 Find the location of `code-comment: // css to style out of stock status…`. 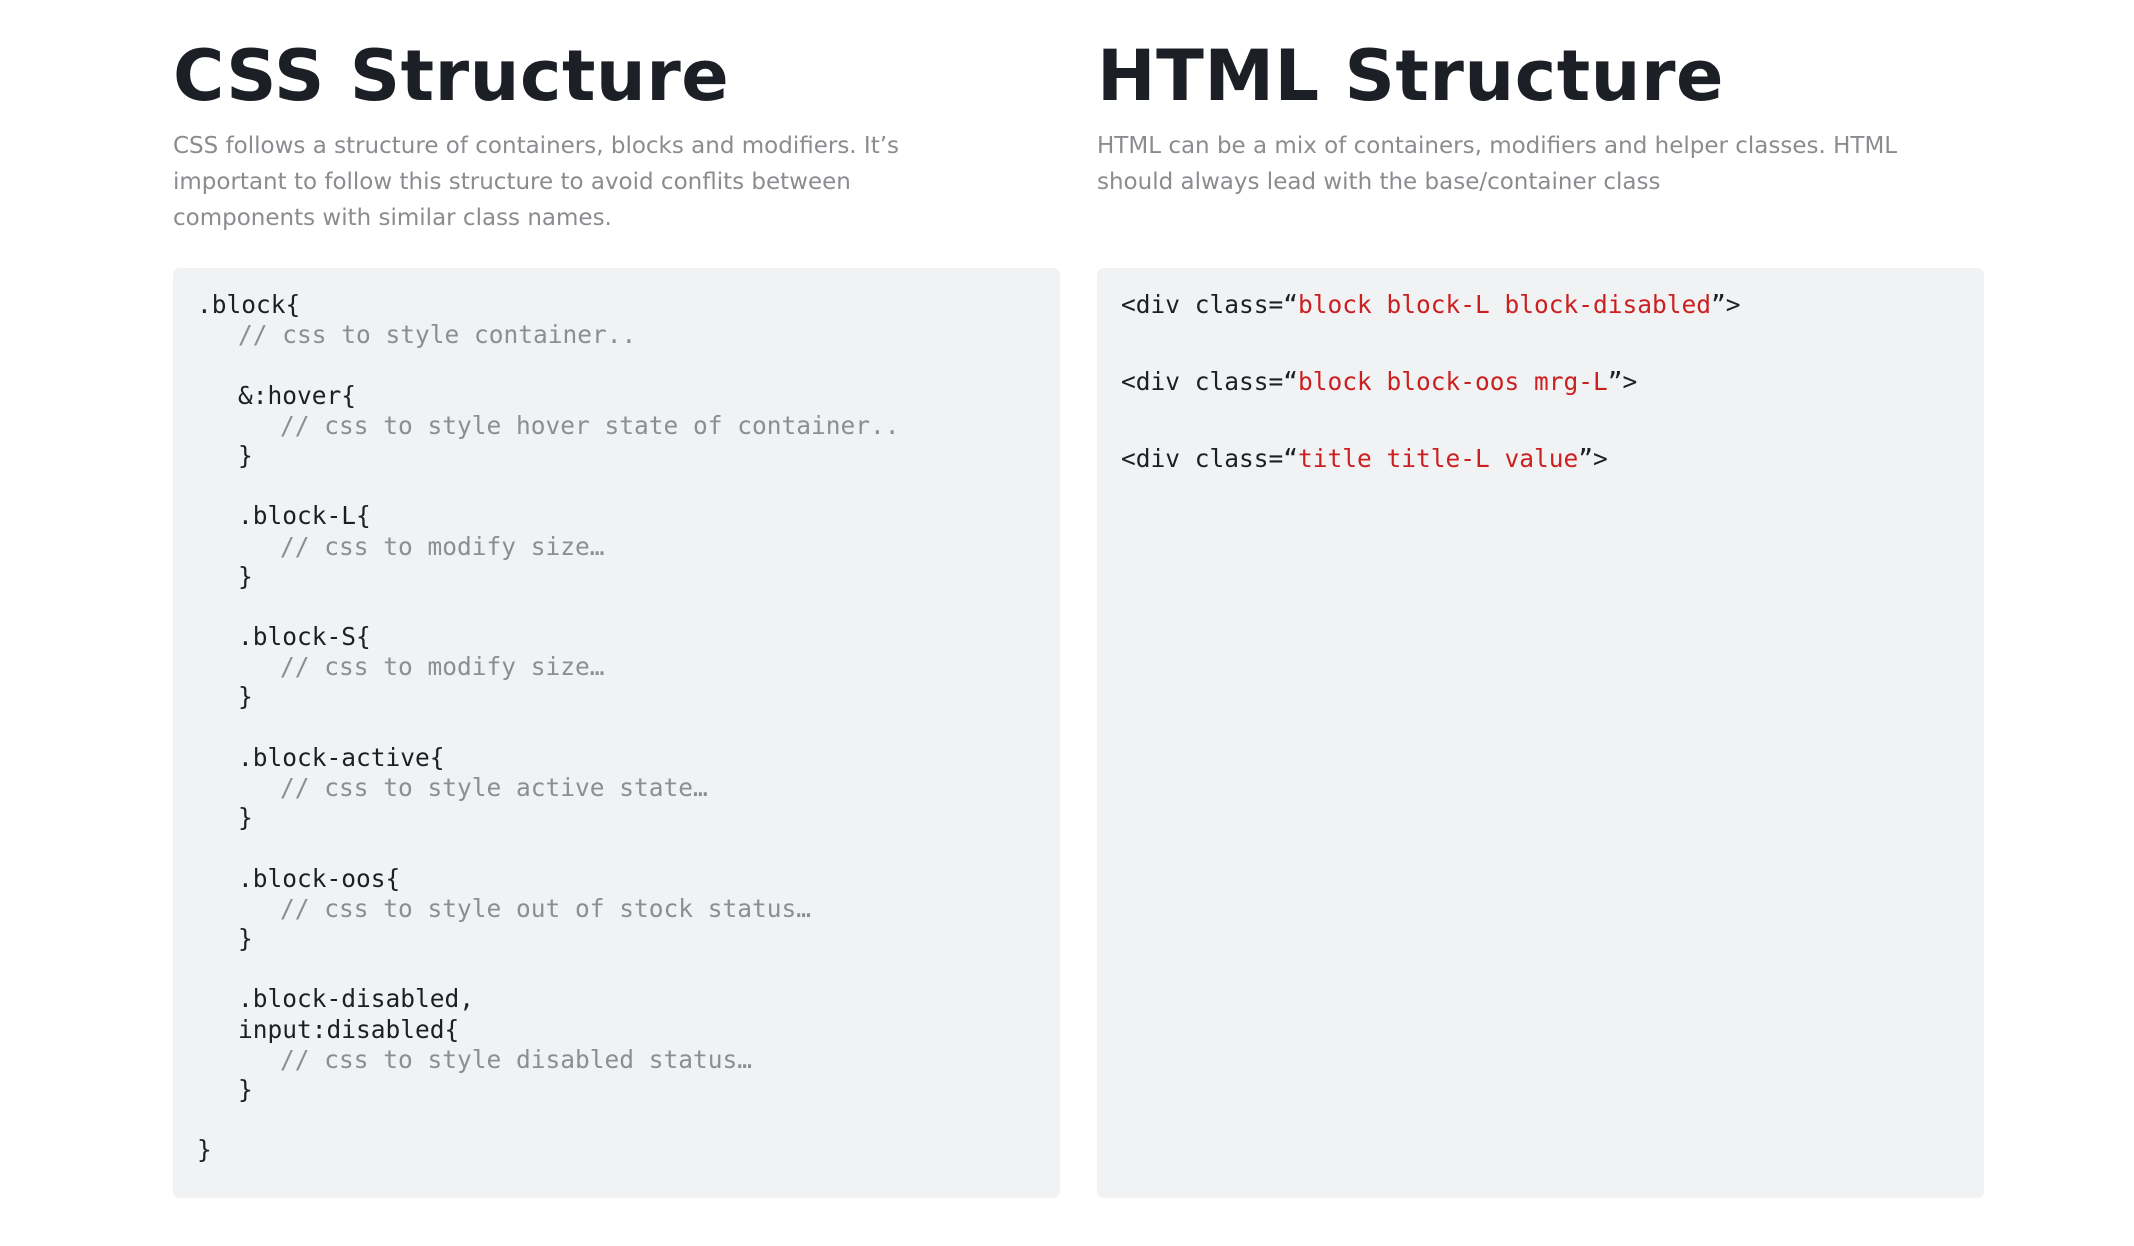

code-comment: // css to style out of stock status… is located at coordinates (546, 908).